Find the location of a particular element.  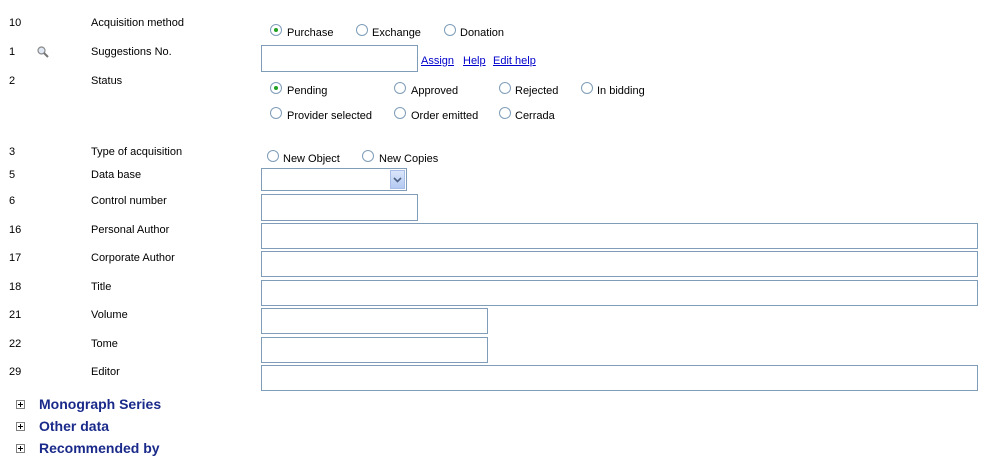

status-rejected-radio is located at coordinates (505, 88).